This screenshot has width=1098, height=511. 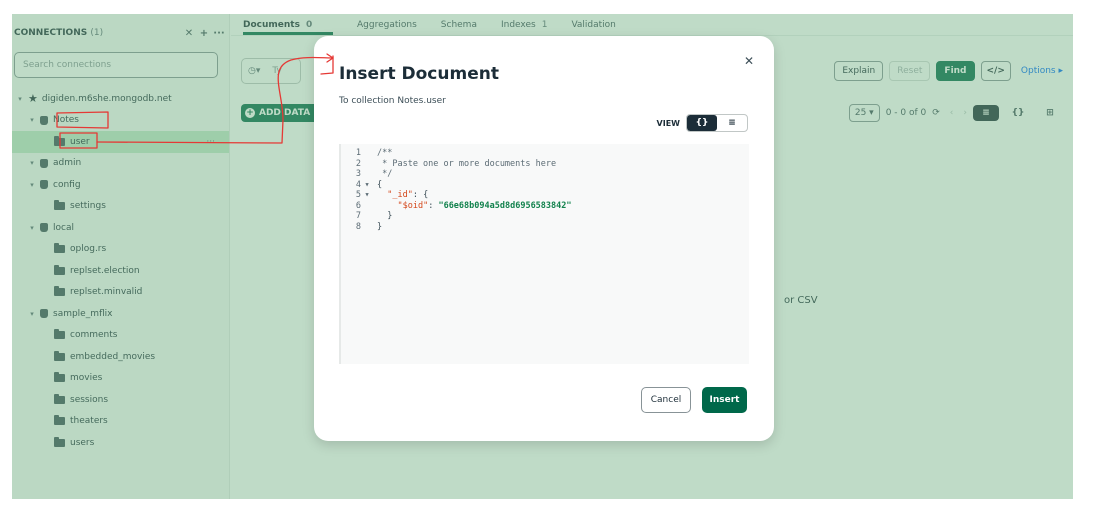 I want to click on cancel-button: Cancel, so click(x=666, y=400).